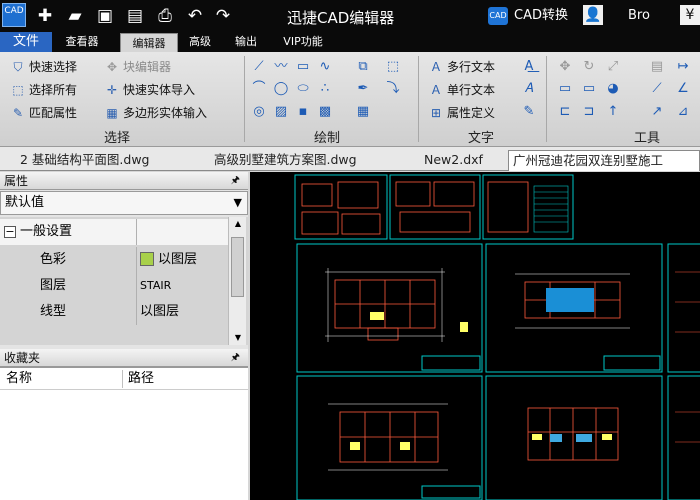 This screenshot has height=500, width=700. Describe the element at coordinates (604, 160) in the screenshot. I see `doc-tab-4: 广州冠迪花园双连别墅施工` at that location.